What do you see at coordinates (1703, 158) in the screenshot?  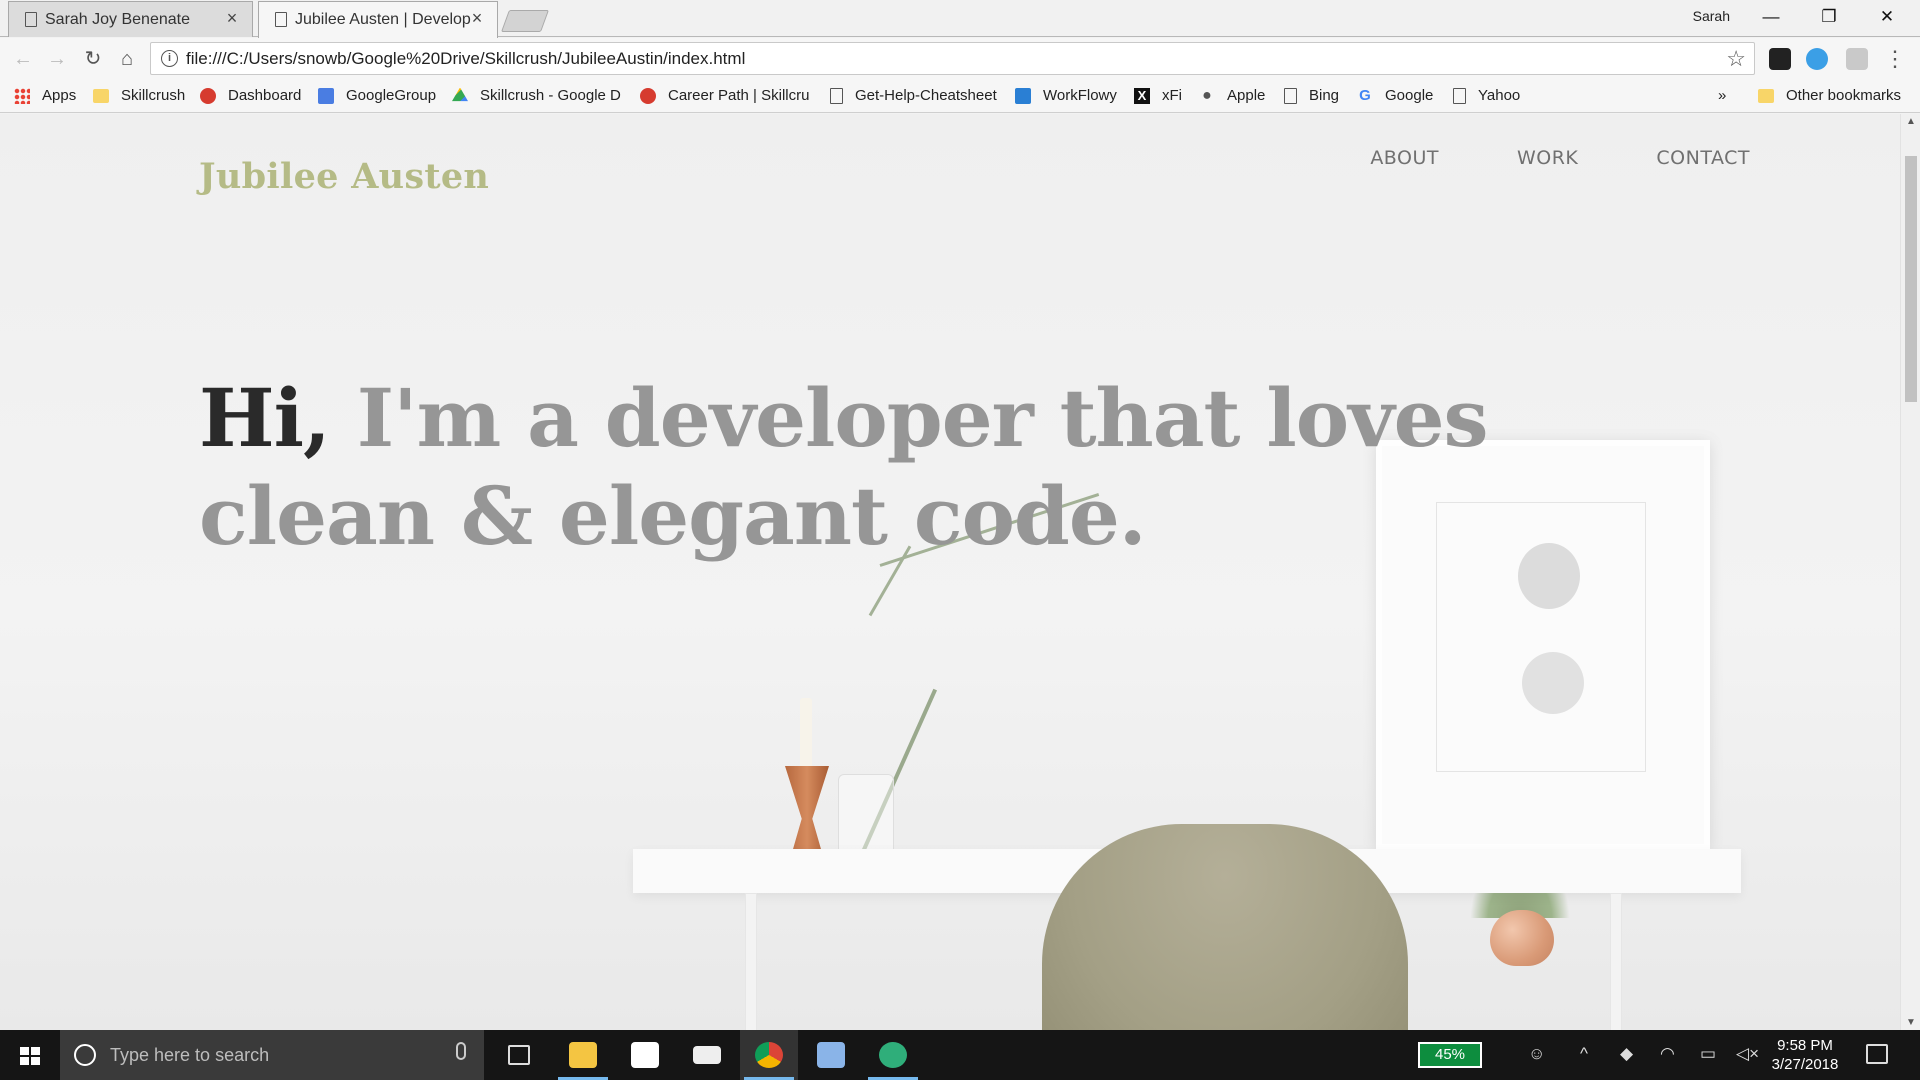 I see `nav-contact: CONTACT` at bounding box center [1703, 158].